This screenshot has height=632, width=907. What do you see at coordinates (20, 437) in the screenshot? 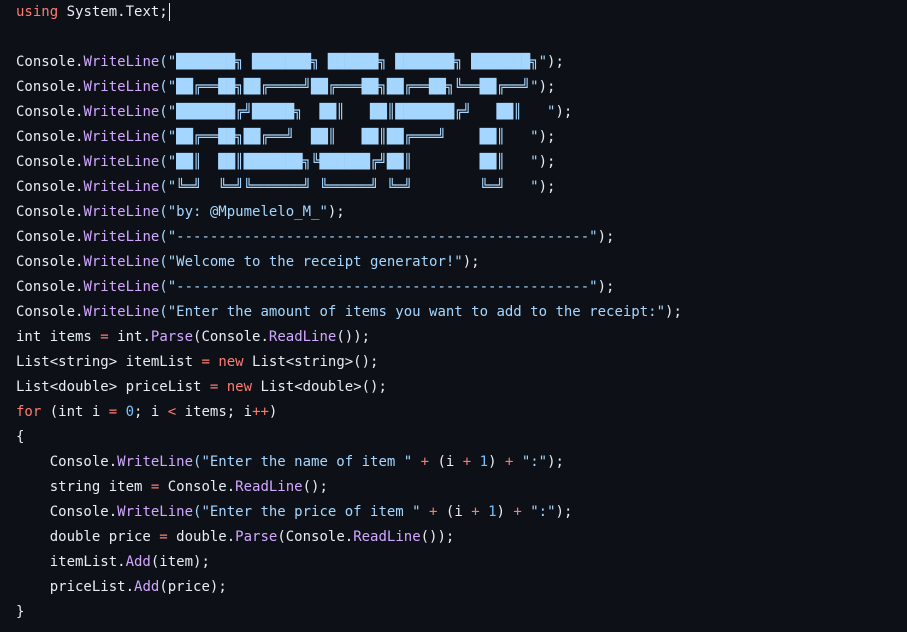
I see `code-token: {` at bounding box center [20, 437].